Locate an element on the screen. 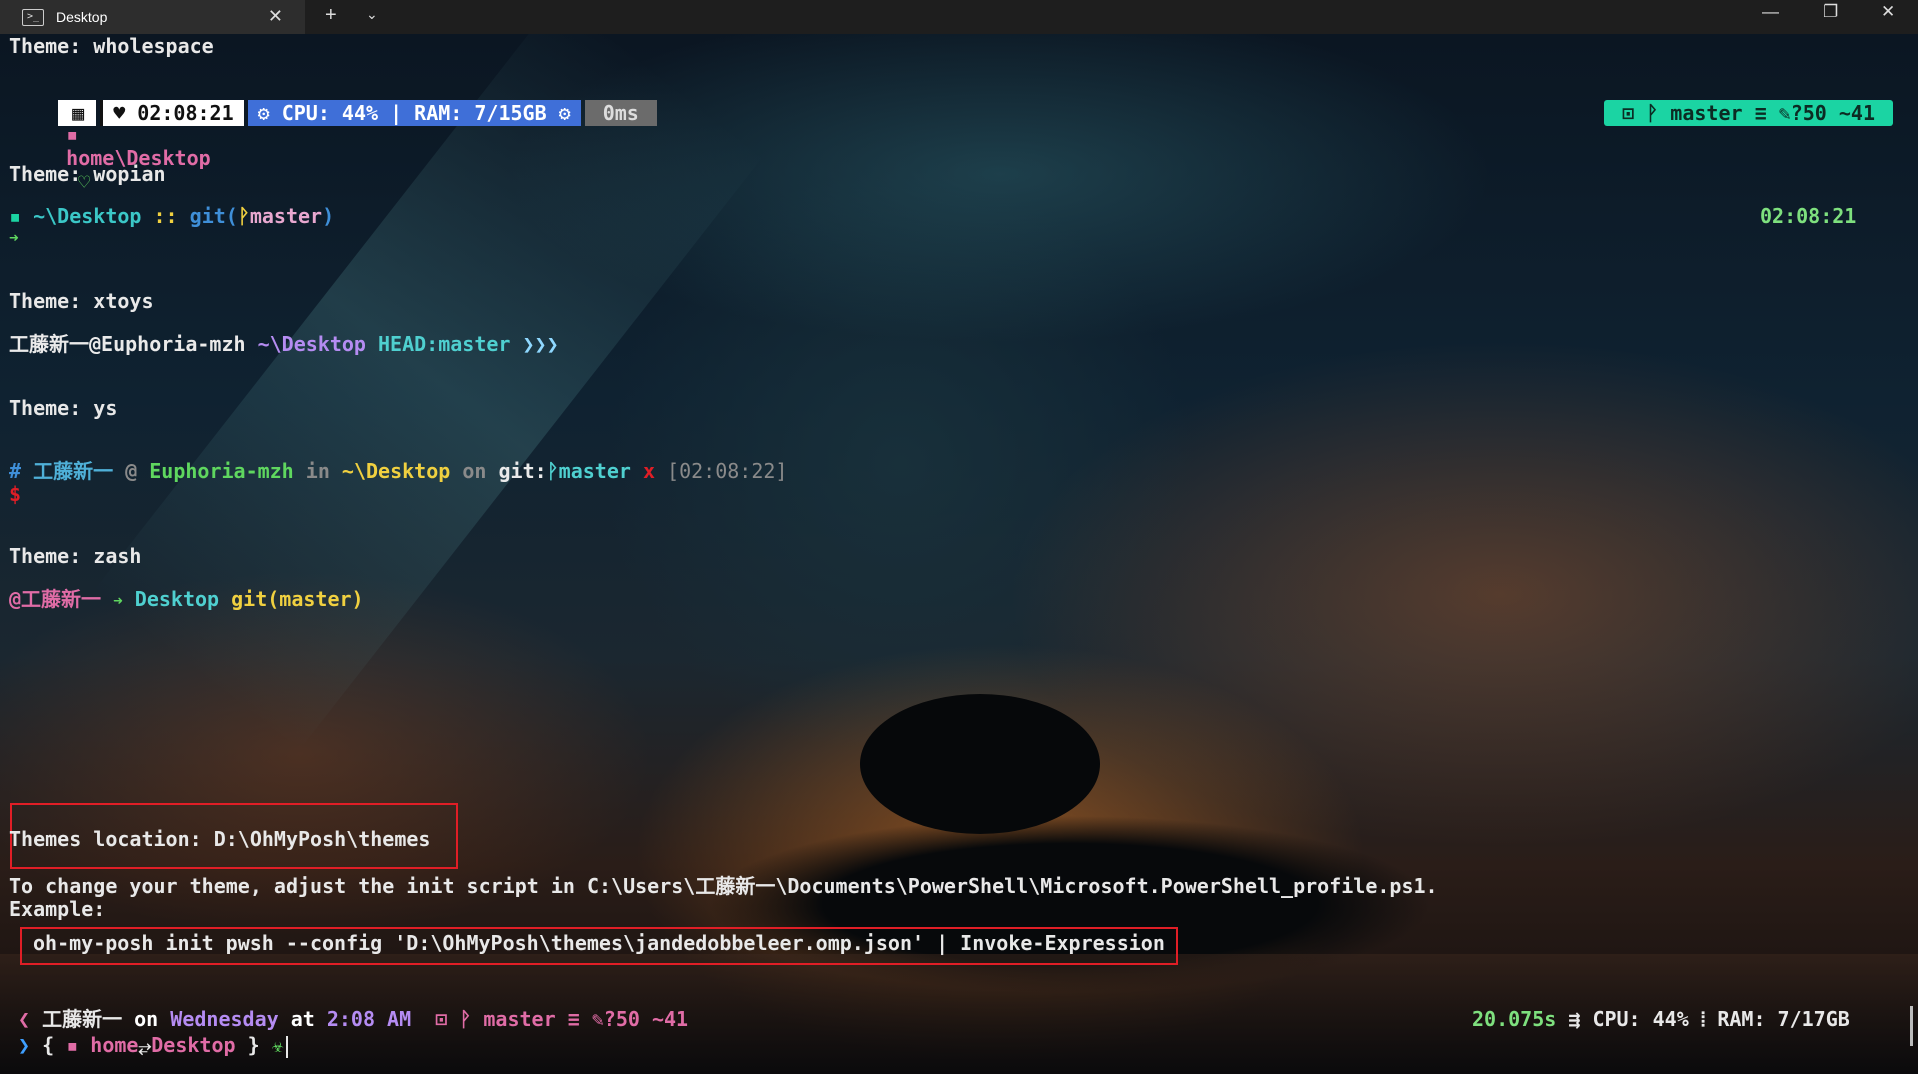 This screenshot has height=1074, width=1918. scrollbar-thumb is located at coordinates (1911, 1026).